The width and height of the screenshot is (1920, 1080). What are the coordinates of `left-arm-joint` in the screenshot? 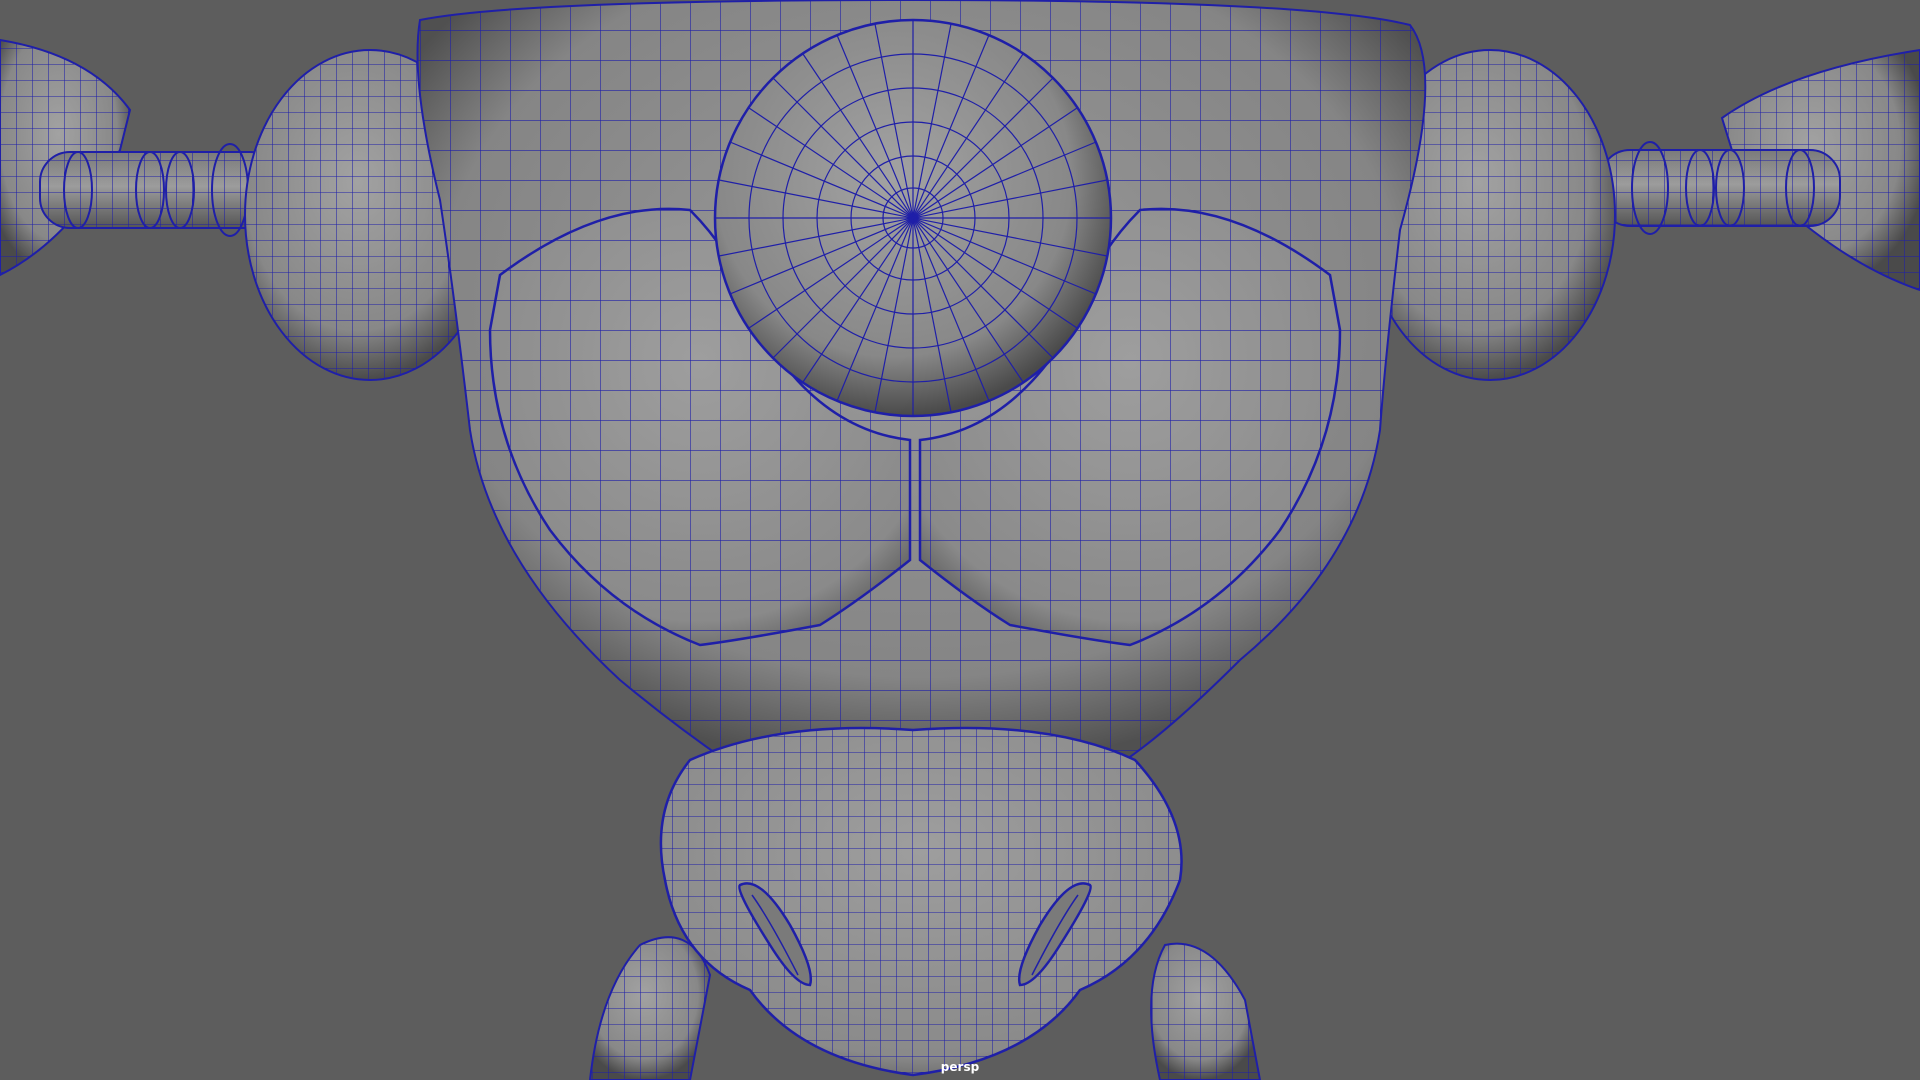 It's located at (160, 190).